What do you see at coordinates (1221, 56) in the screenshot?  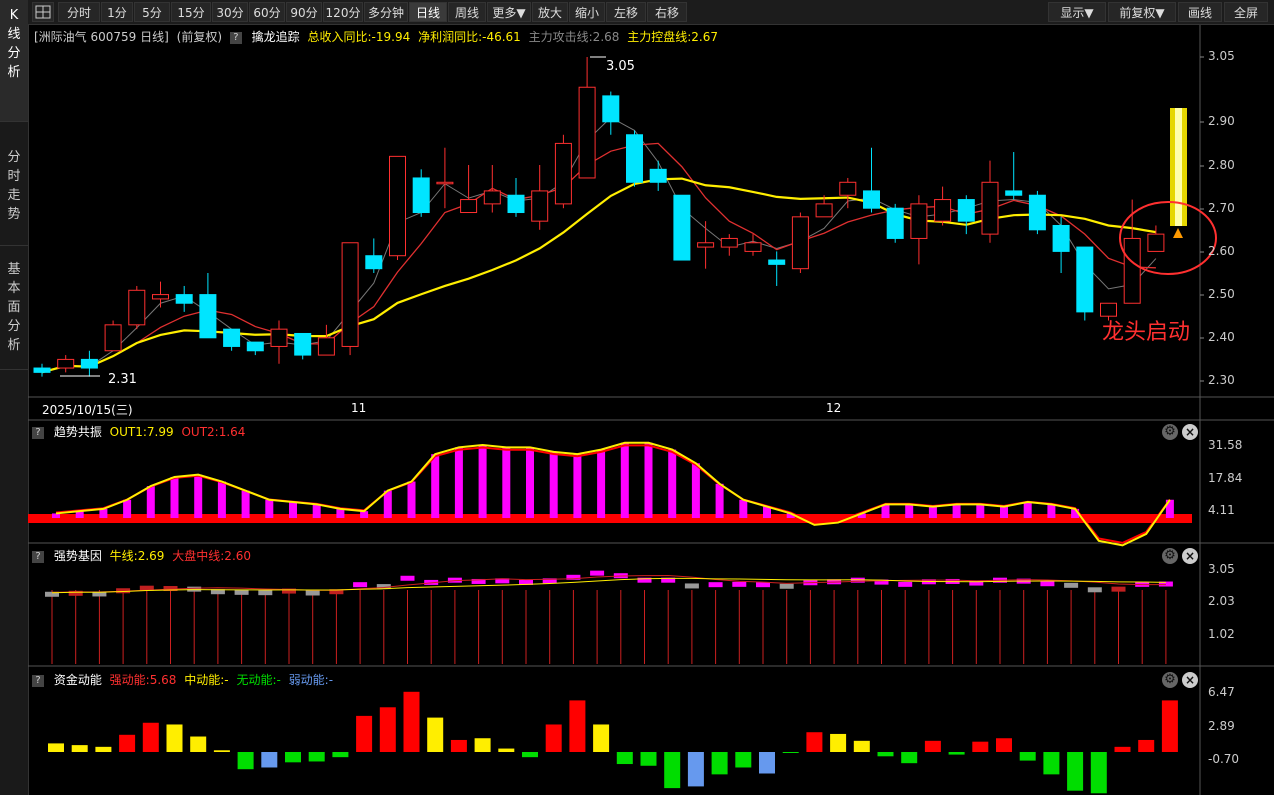 I see `main-y-label: 3.05` at bounding box center [1221, 56].